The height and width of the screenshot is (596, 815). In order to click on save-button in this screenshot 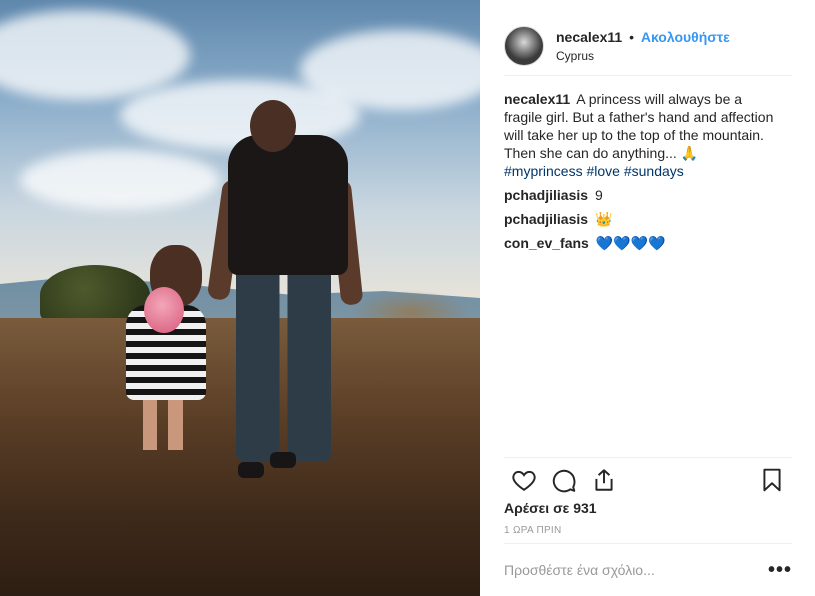, I will do `click(772, 480)`.